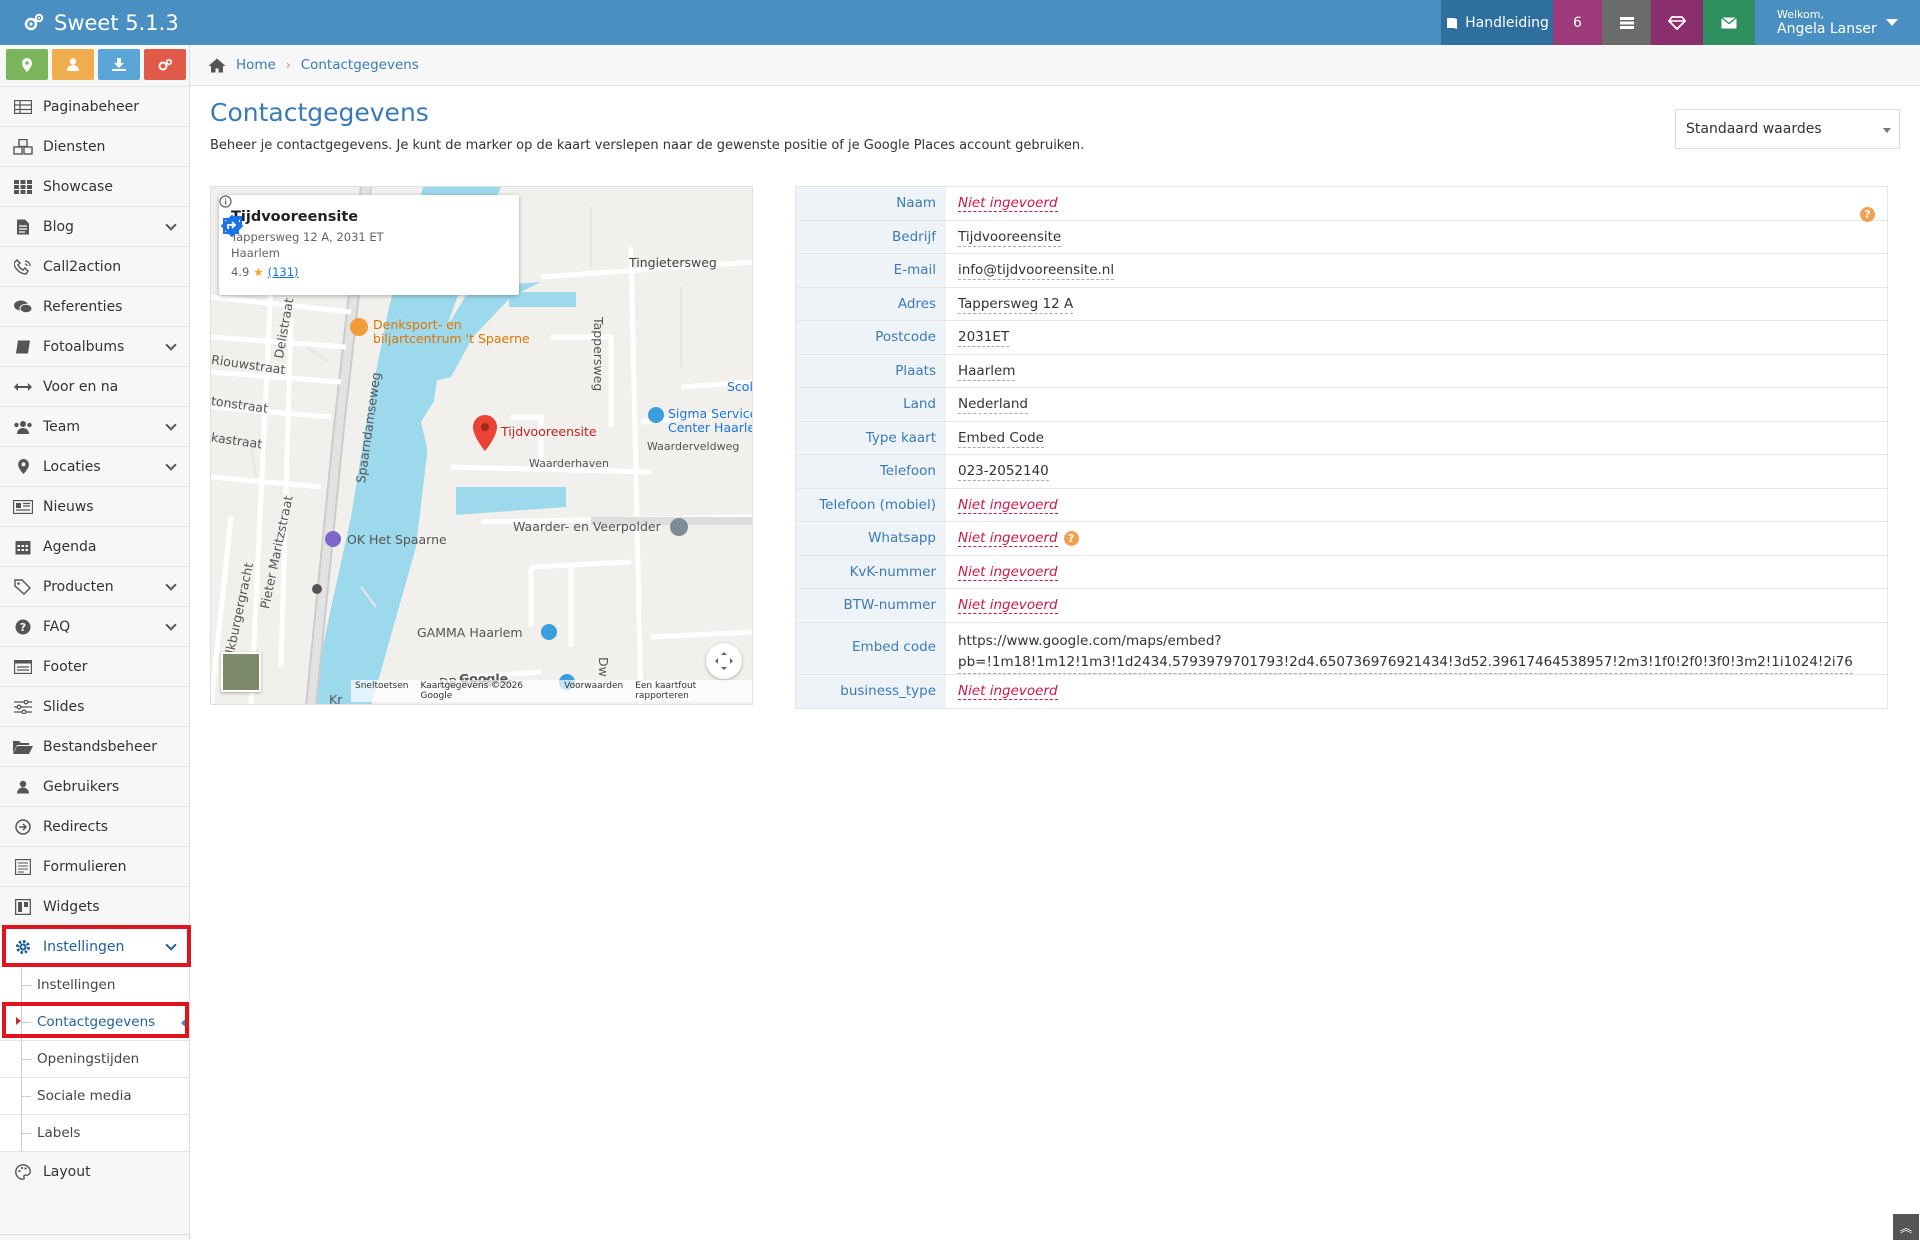 Image resolution: width=1920 pixels, height=1240 pixels. What do you see at coordinates (94, 1171) in the screenshot?
I see `sidebar-item-layout: Layout` at bounding box center [94, 1171].